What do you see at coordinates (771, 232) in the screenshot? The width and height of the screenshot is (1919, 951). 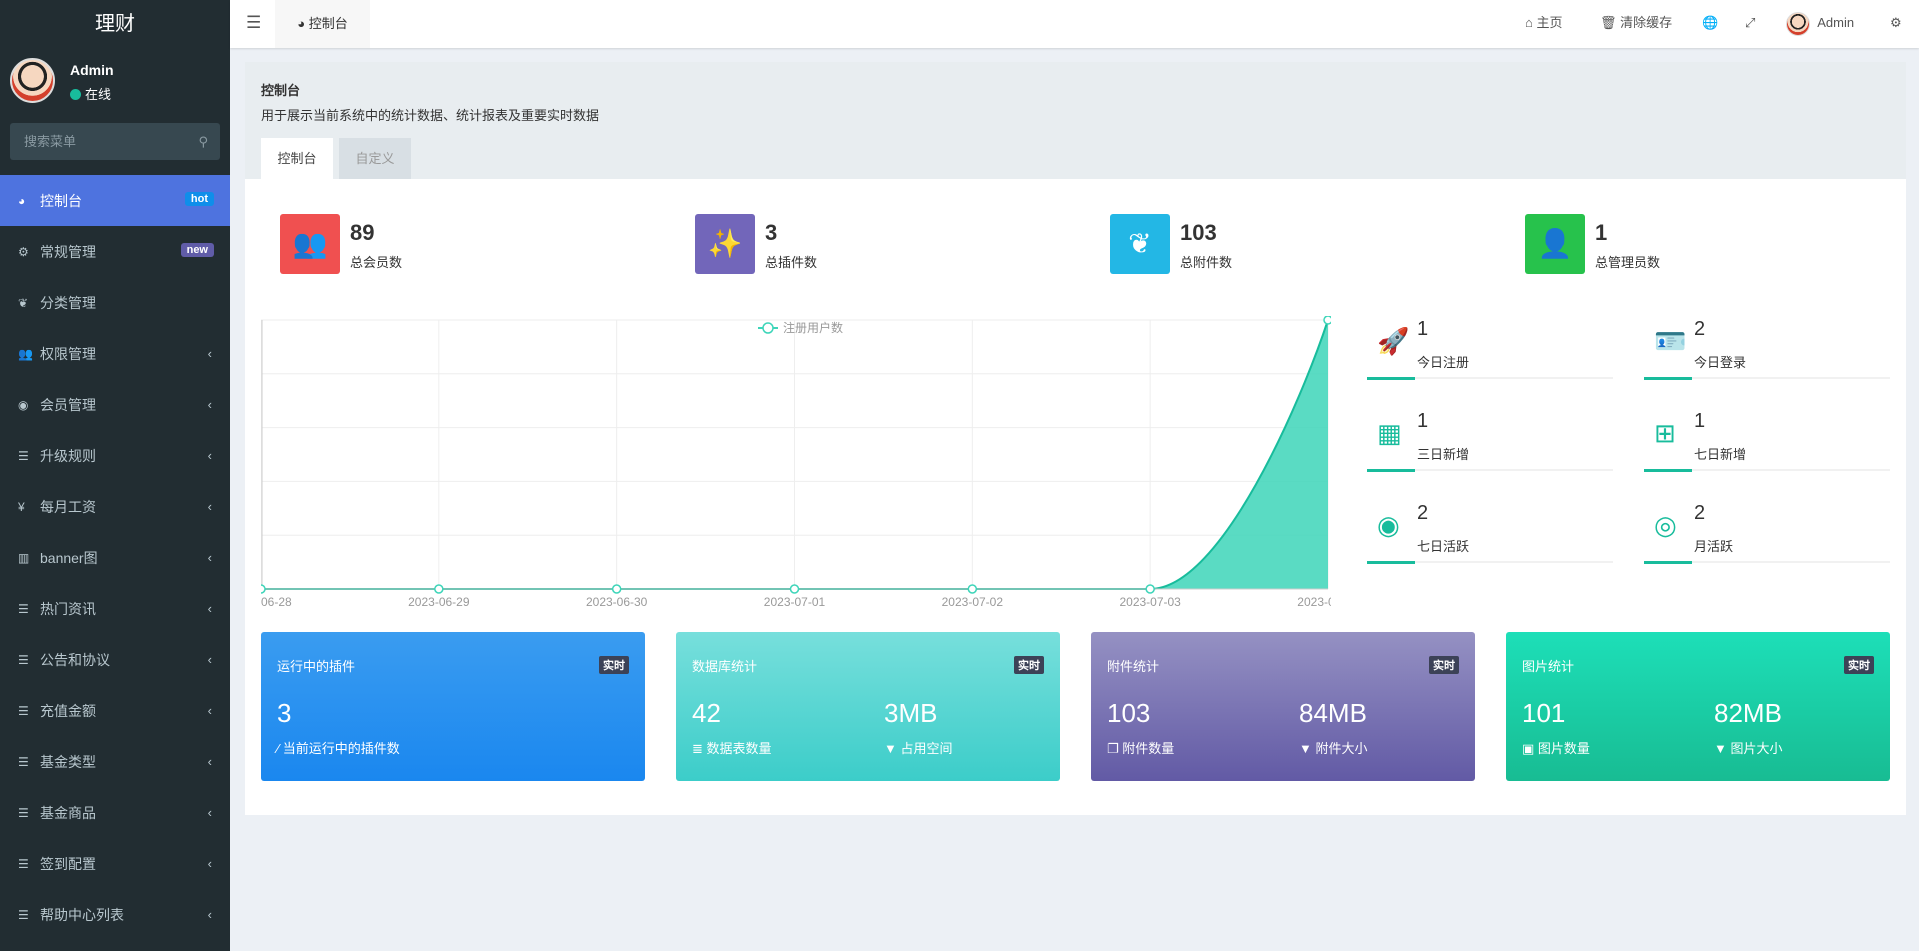 I see `stat-value: 3` at bounding box center [771, 232].